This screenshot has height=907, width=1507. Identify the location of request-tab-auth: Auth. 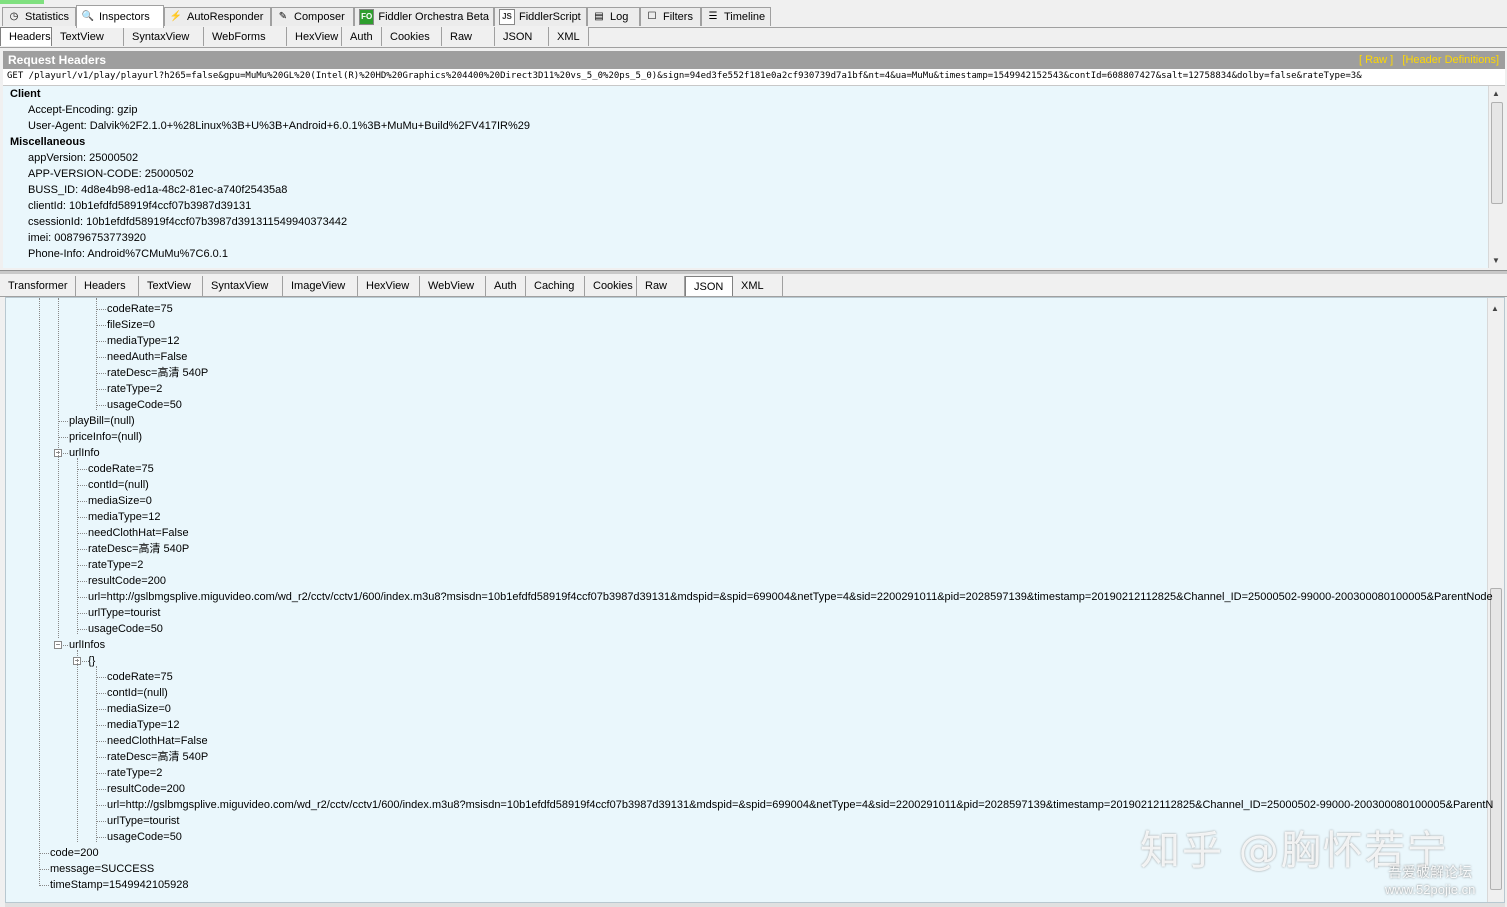
(362, 36).